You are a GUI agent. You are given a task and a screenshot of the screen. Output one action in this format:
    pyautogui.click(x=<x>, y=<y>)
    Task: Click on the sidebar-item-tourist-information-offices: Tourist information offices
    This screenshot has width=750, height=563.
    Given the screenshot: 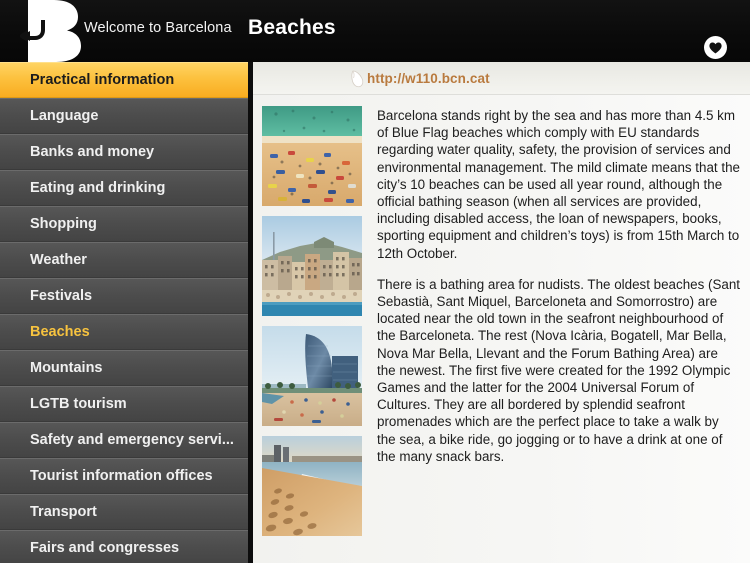 What is the action you would take?
    pyautogui.click(x=124, y=476)
    